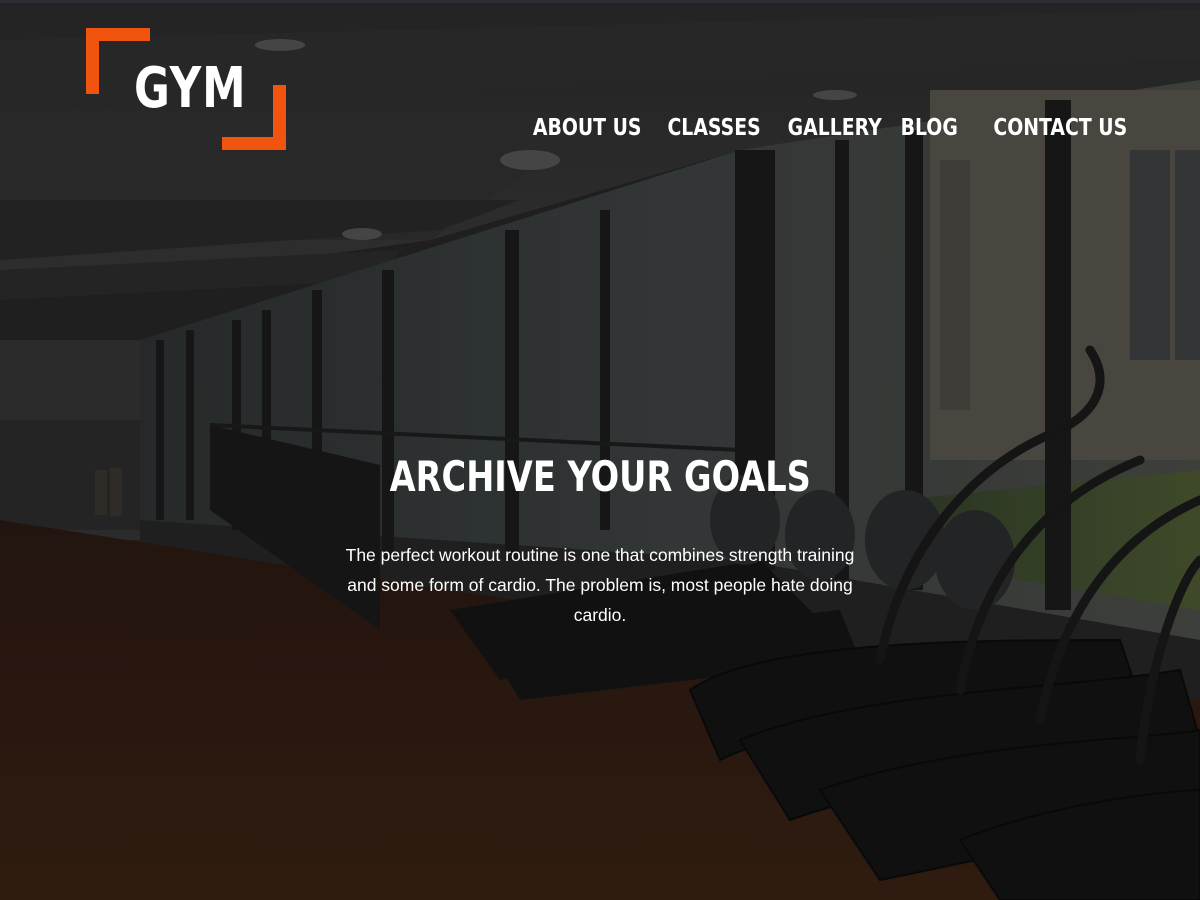  What do you see at coordinates (92, 61) in the screenshot?
I see `logo-bracket-top-left-vertical` at bounding box center [92, 61].